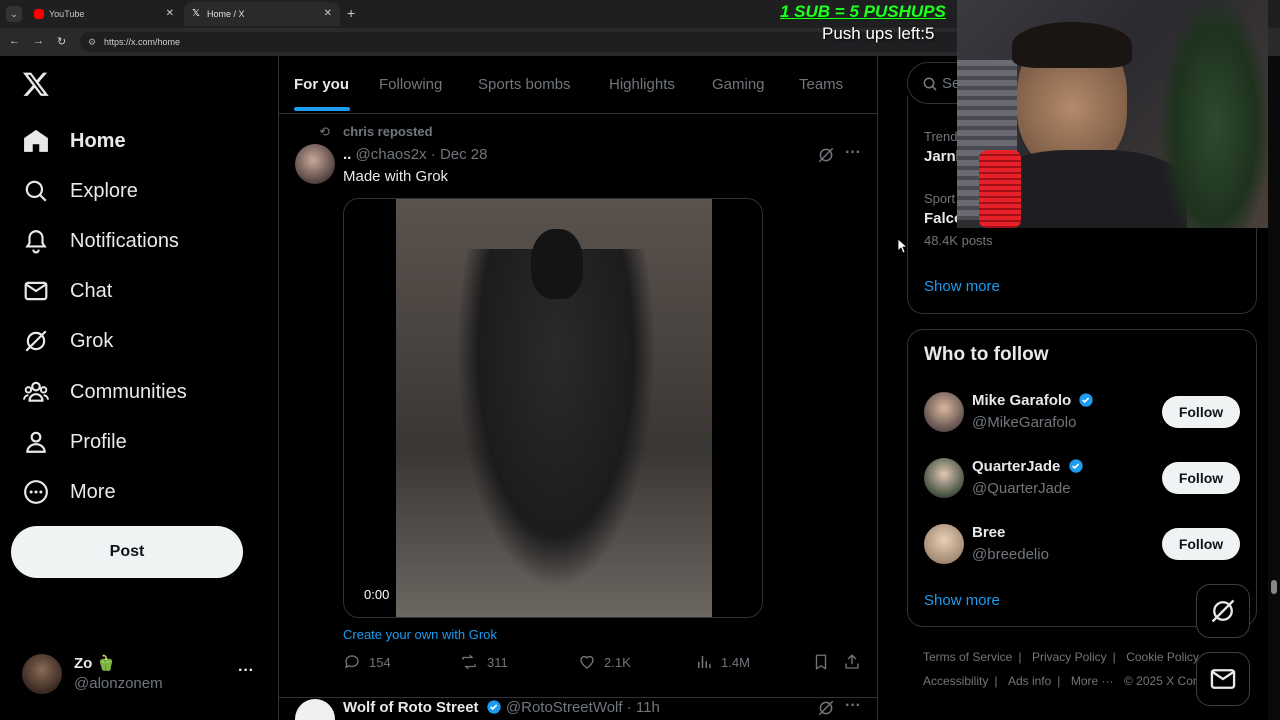 The image size is (1280, 720). What do you see at coordinates (246, 671) in the screenshot?
I see `account-menu-icon: ···` at bounding box center [246, 671].